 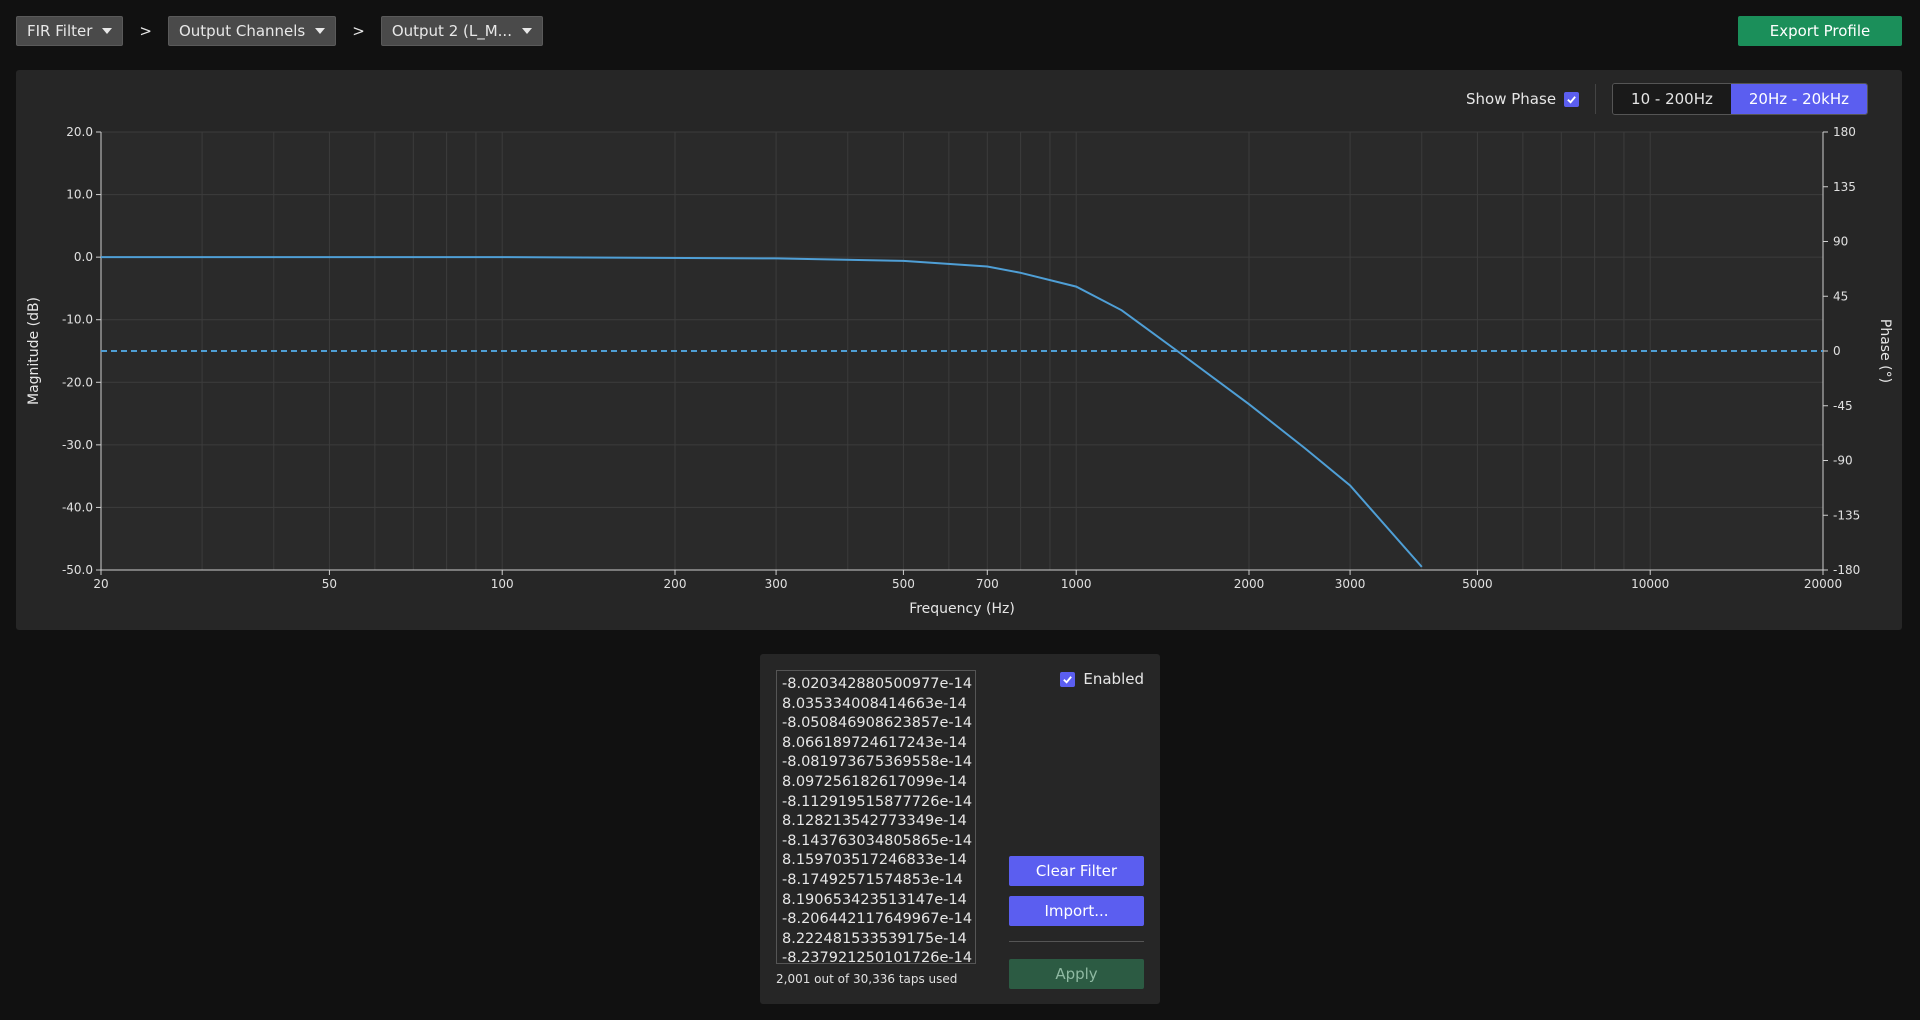 I want to click on tap-value: 8.222481533539175e-14, so click(x=874, y=938).